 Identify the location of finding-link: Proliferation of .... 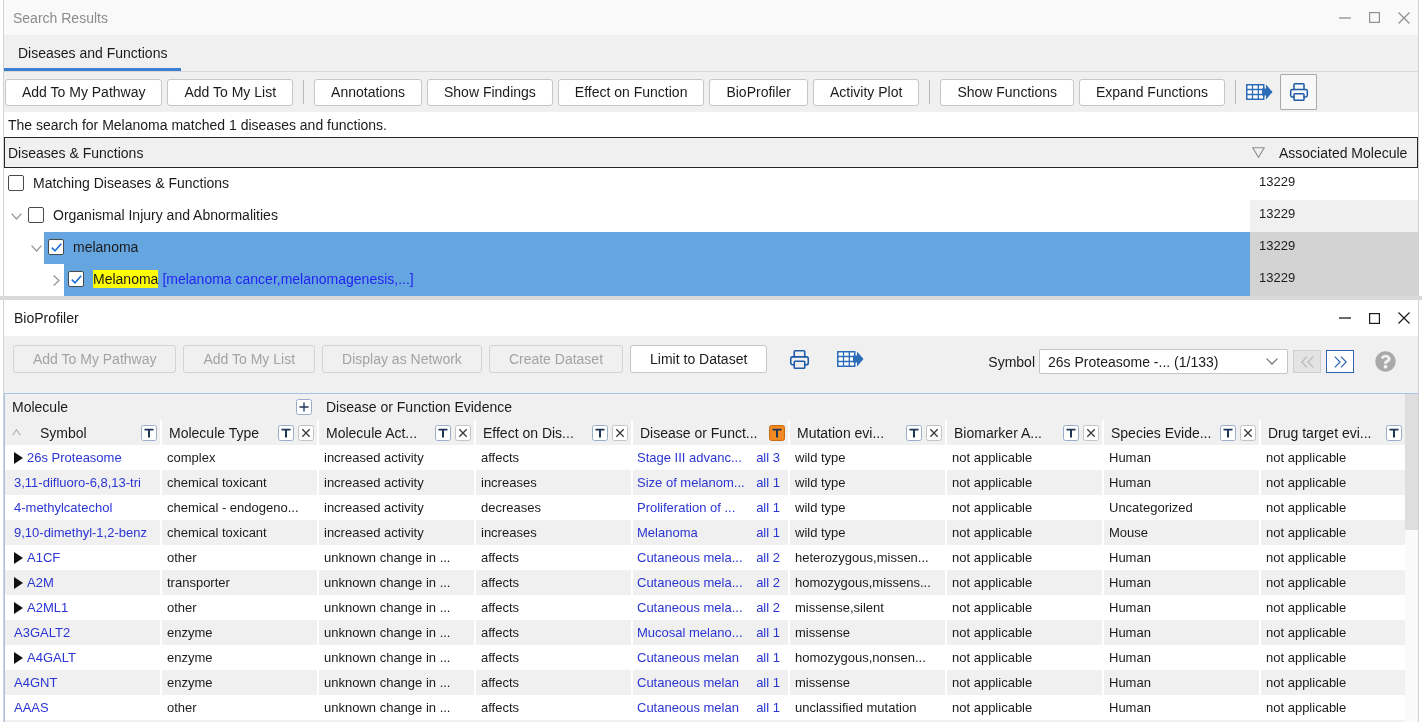
(686, 507).